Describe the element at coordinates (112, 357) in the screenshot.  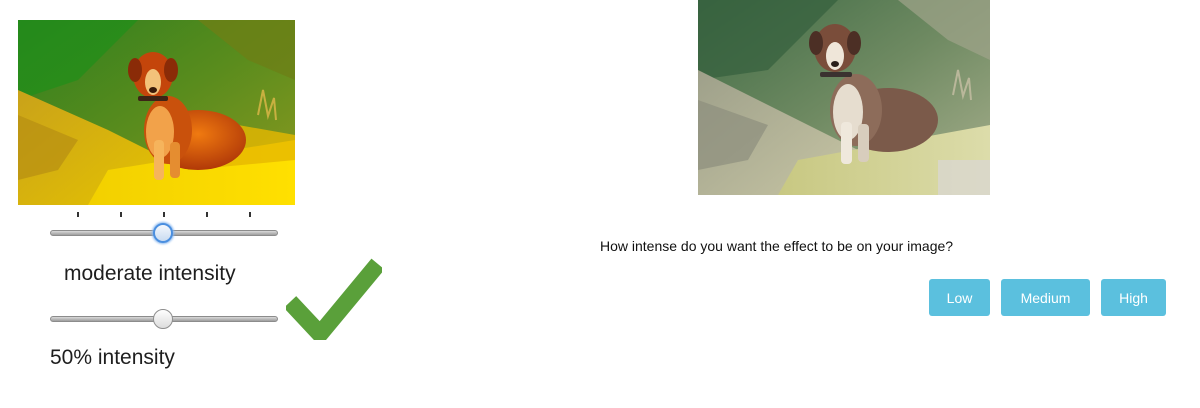
I see `percent-intensity-caption: 50% intensity` at that location.